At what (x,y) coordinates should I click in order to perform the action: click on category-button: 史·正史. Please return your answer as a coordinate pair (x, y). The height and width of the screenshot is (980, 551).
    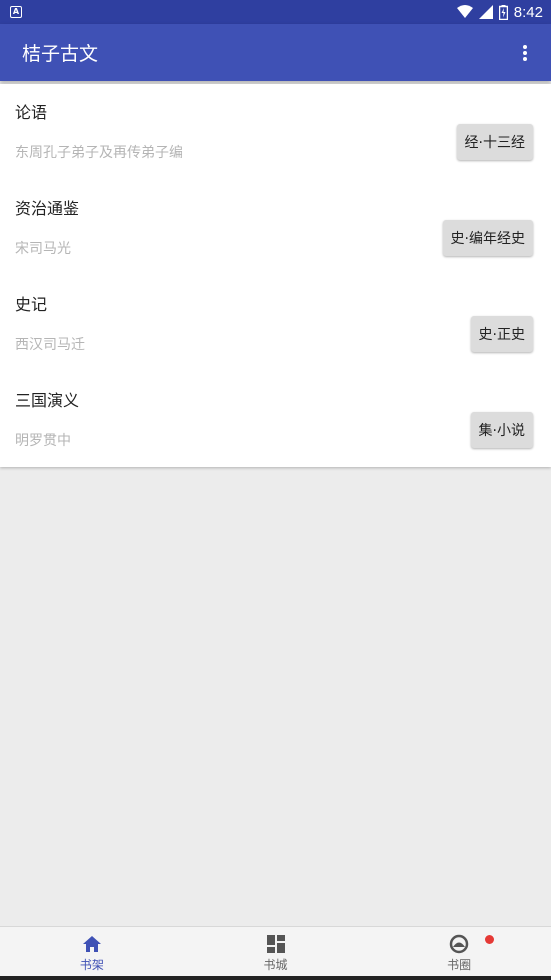
    Looking at the image, I should click on (501, 334).